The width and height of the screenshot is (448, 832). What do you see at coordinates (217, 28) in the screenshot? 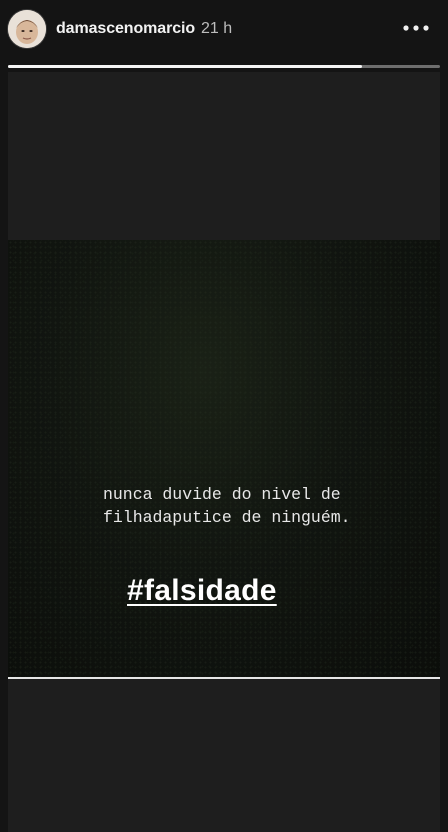
I see `timestamp: 21 h` at bounding box center [217, 28].